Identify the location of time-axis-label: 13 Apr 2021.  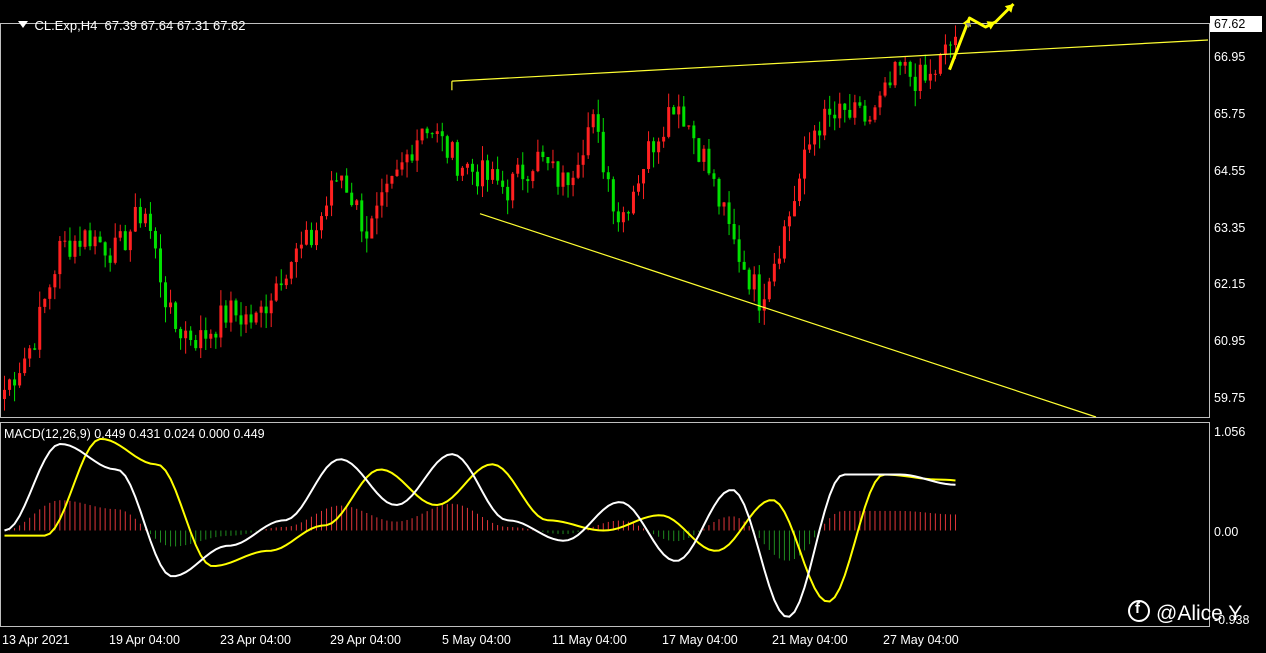
(36, 640).